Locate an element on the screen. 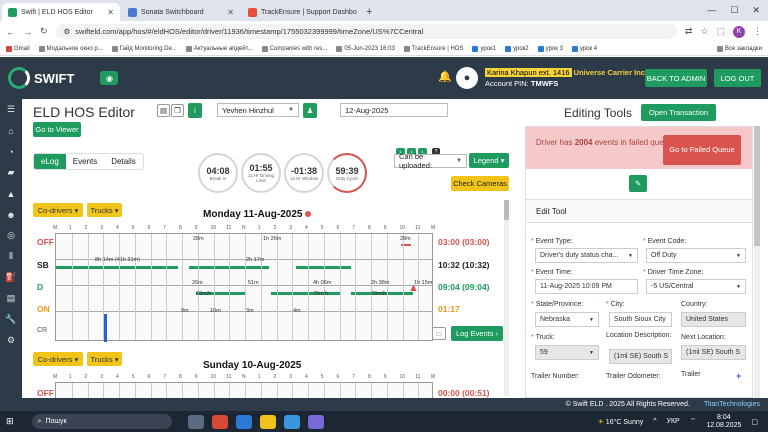 The width and height of the screenshot is (768, 432). browser-tab-trackensure: TrackEnsure | Support Dashbo✕ is located at coordinates (301, 12).